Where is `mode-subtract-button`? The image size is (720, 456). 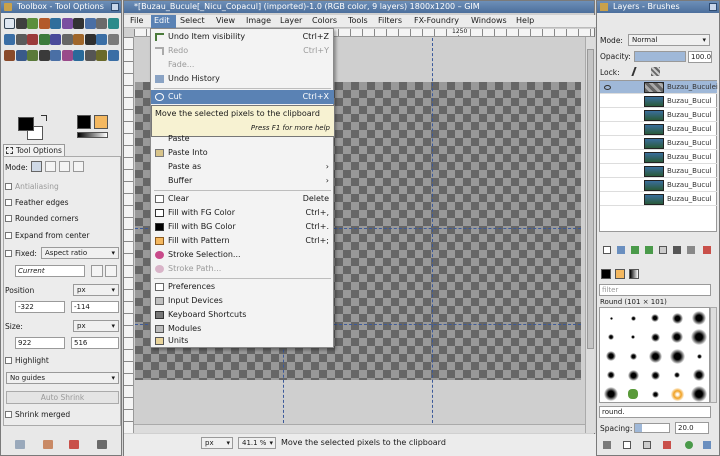
mode-subtract-button is located at coordinates (64, 166).